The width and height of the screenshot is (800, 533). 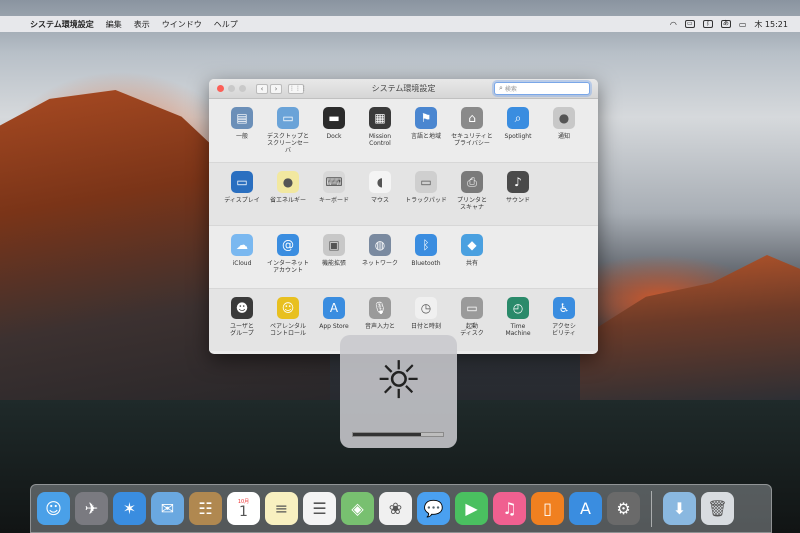 I want to click on pref-label: デスクトップと スクリーンセーバ, so click(x=287, y=143).